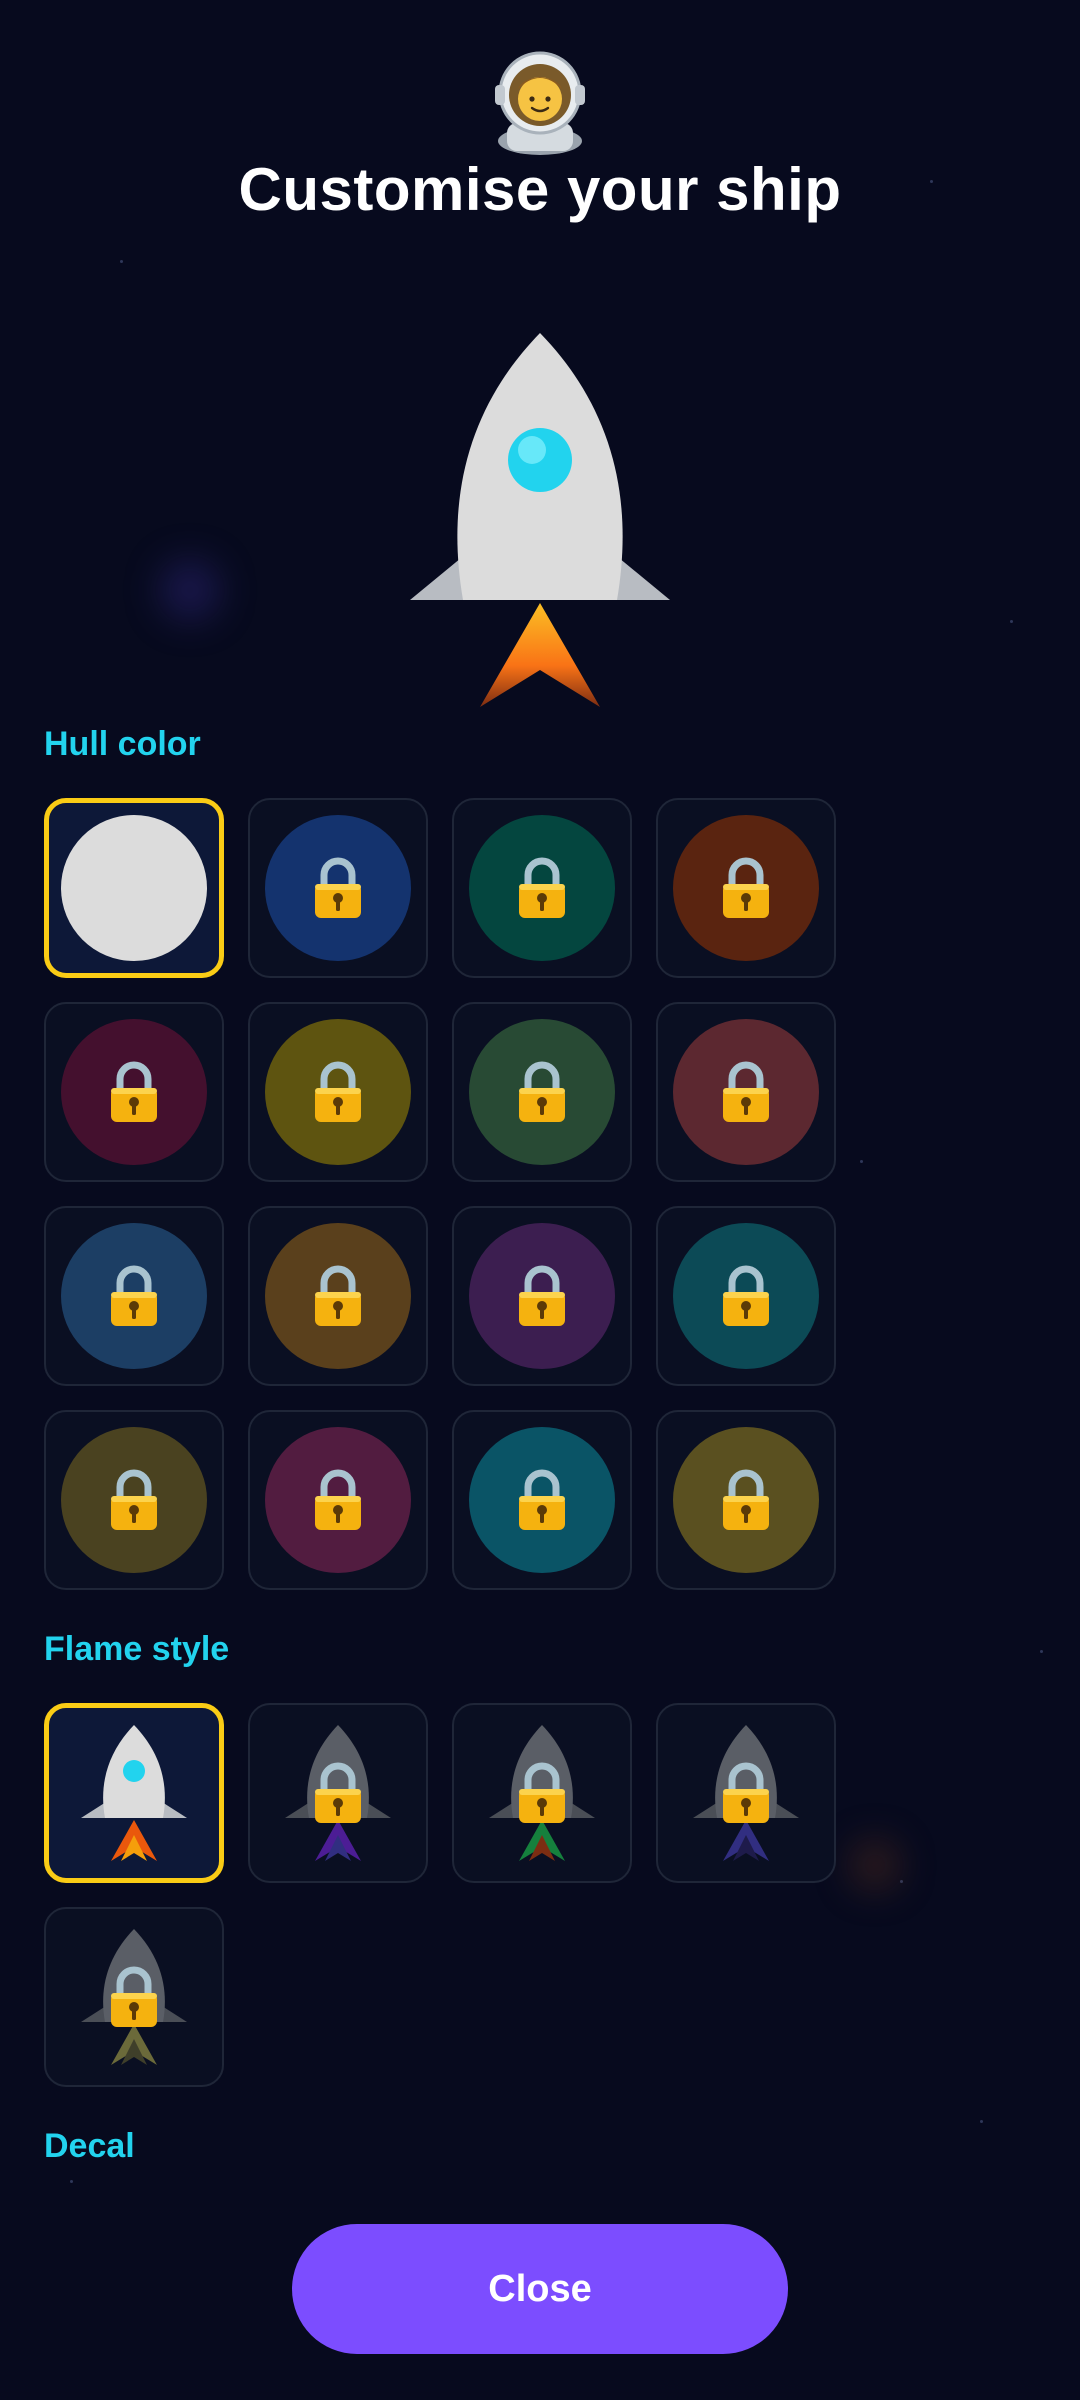 Image resolution: width=1080 pixels, height=2400 pixels. What do you see at coordinates (440, 1895) in the screenshot?
I see `flame-style-grid` at bounding box center [440, 1895].